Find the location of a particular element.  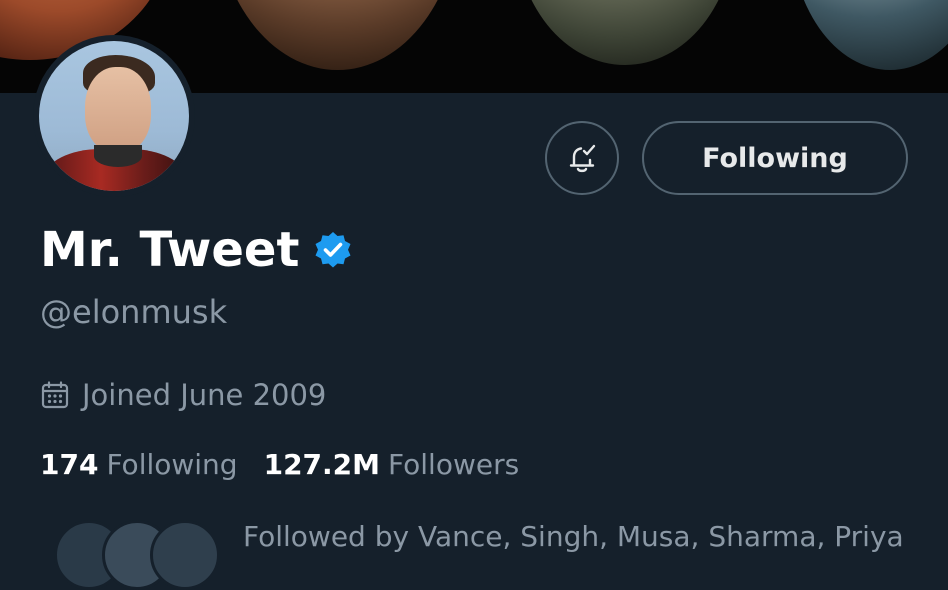

verified-badge-icon is located at coordinates (333, 250).